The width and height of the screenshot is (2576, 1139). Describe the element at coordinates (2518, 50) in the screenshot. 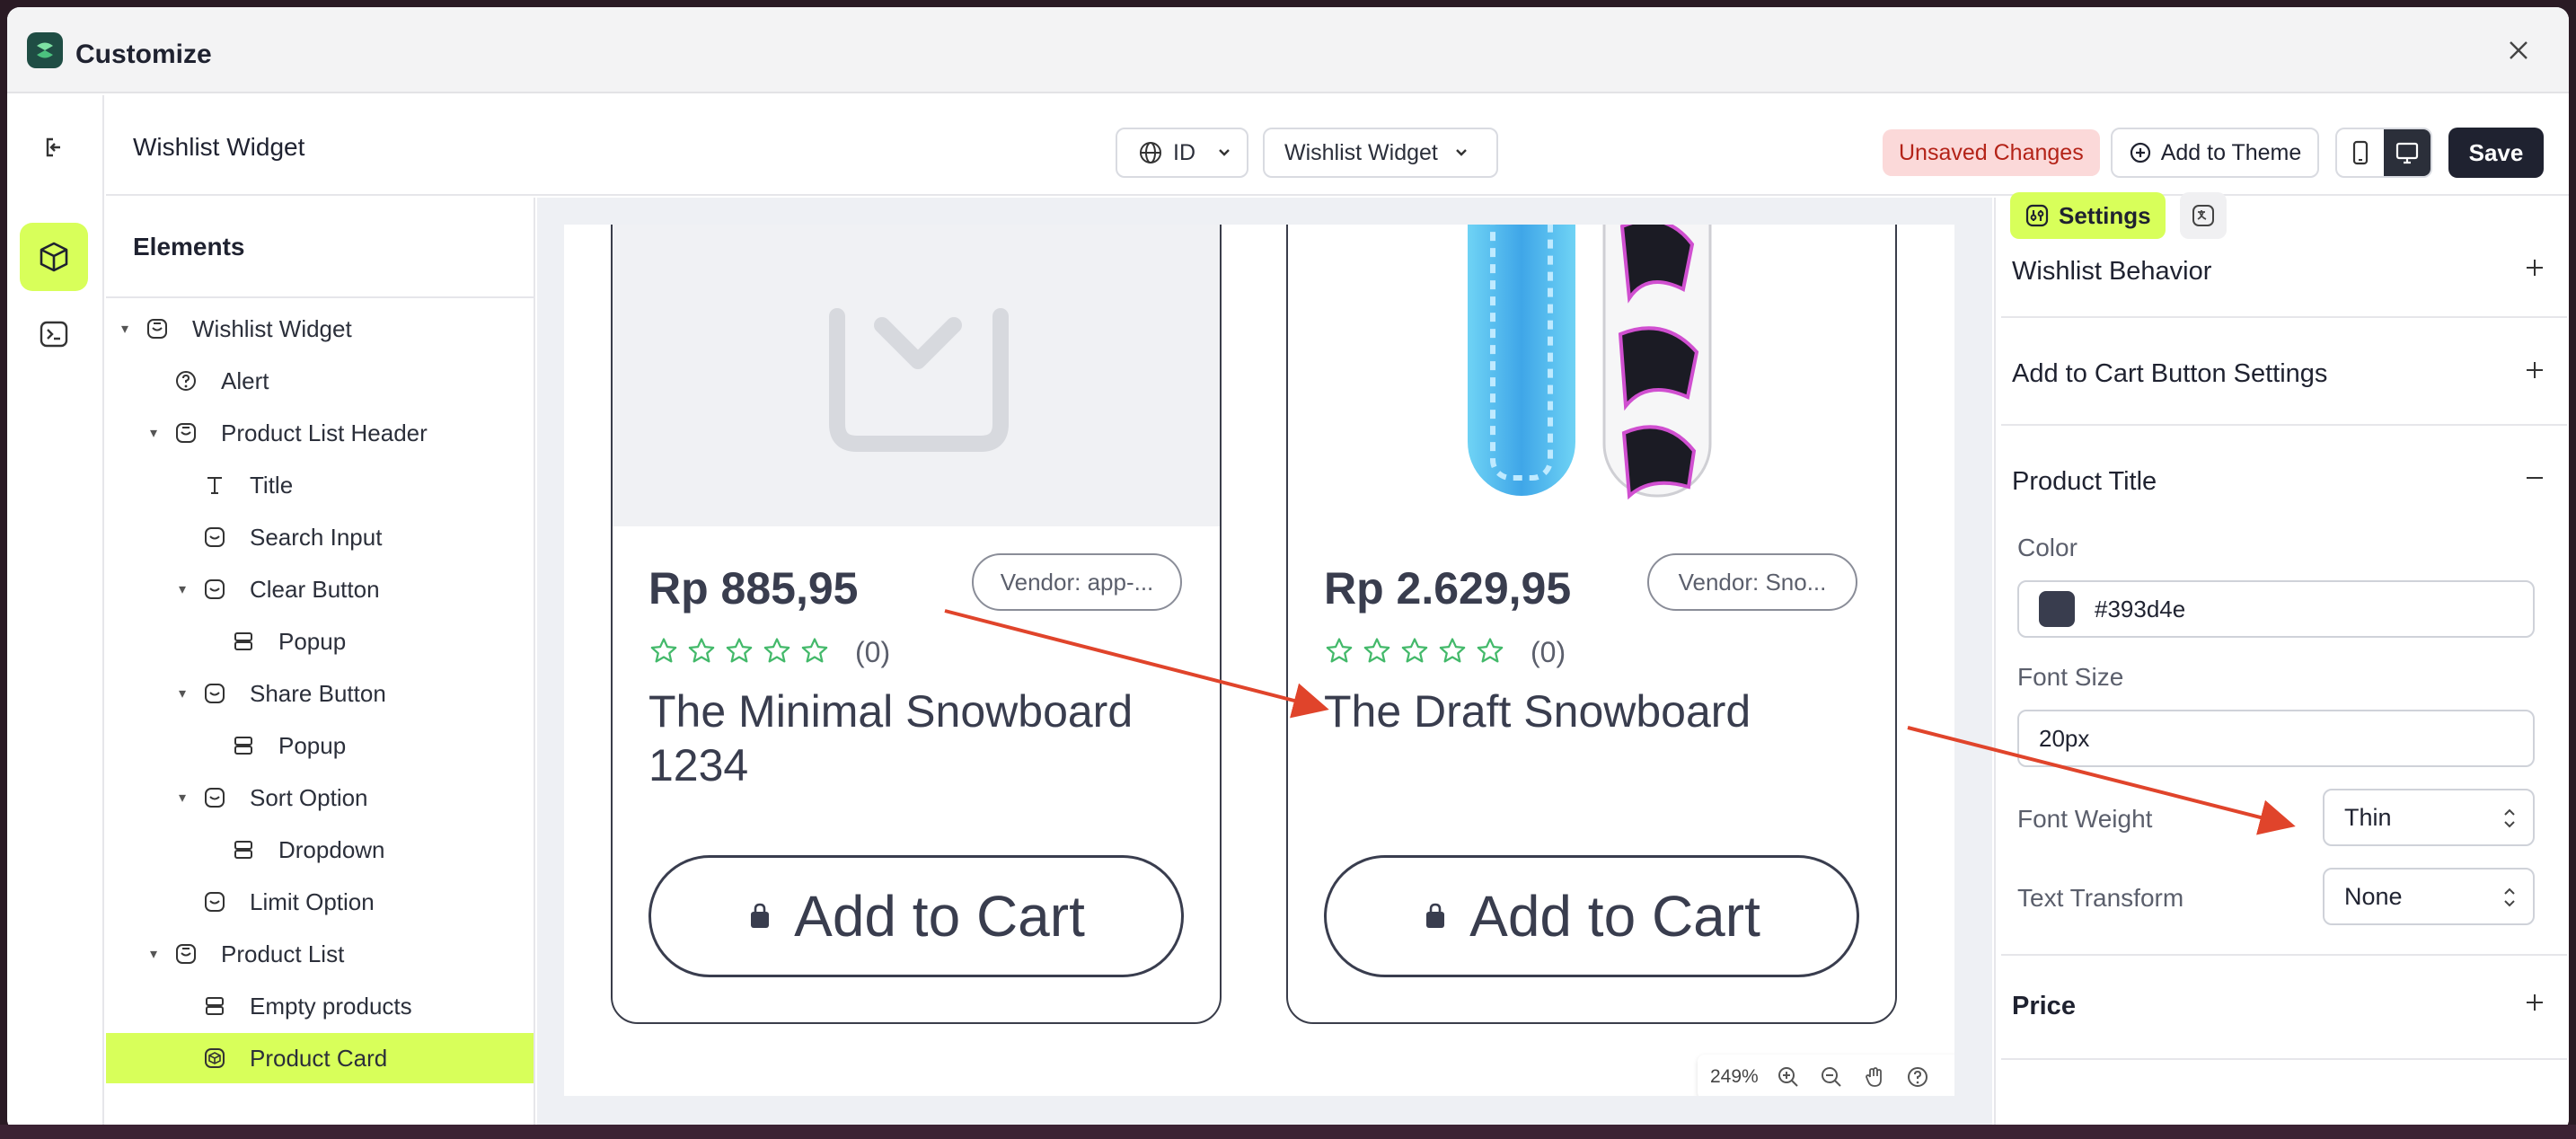

I see `close-icon` at that location.